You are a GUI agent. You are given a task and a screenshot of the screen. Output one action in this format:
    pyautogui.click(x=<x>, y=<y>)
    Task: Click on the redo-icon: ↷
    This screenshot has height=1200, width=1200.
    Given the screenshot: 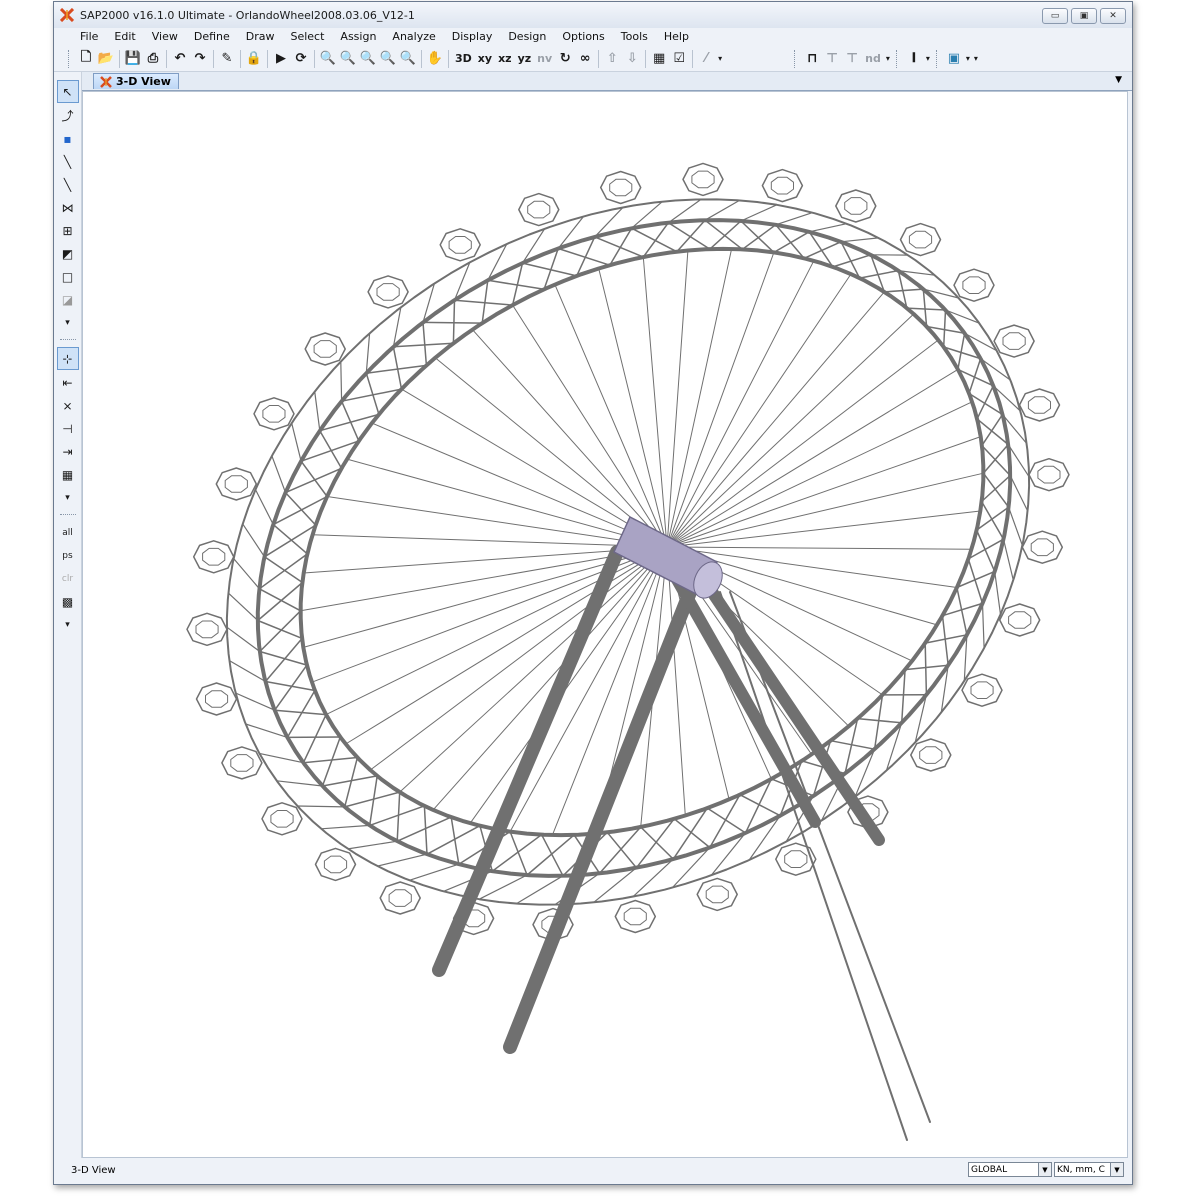 What is the action you would take?
    pyautogui.click(x=200, y=59)
    